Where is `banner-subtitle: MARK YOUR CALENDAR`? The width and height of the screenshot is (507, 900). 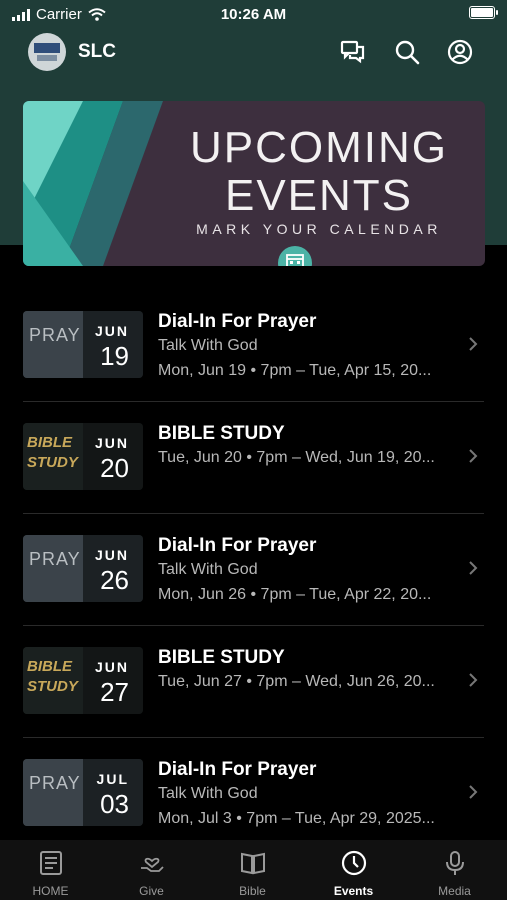
banner-subtitle: MARK YOUR CALENDAR is located at coordinates (319, 229).